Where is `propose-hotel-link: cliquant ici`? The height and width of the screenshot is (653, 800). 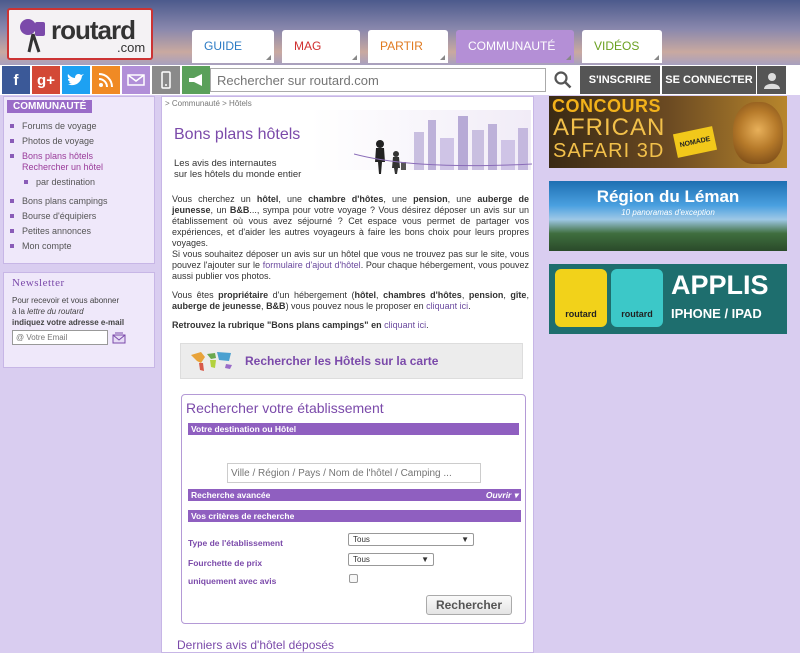 propose-hotel-link: cliquant ici is located at coordinates (447, 306).